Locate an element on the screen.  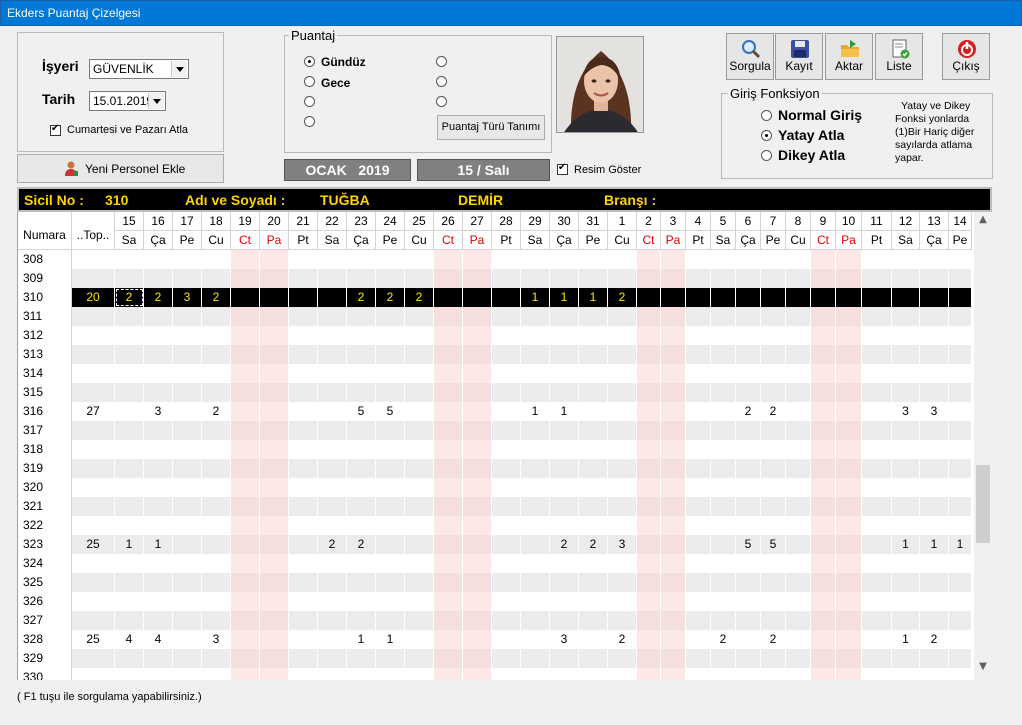
grid-cell: 3 is located at coordinates (158, 411).